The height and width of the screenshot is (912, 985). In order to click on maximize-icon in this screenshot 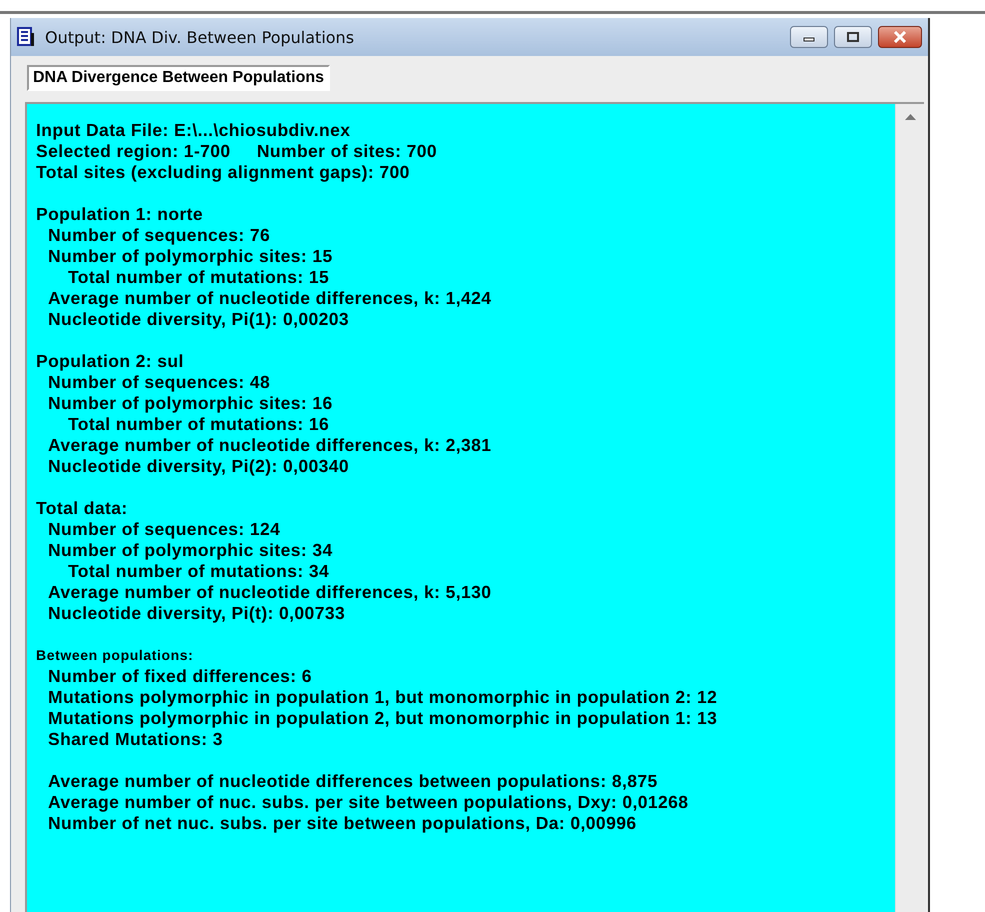, I will do `click(853, 37)`.